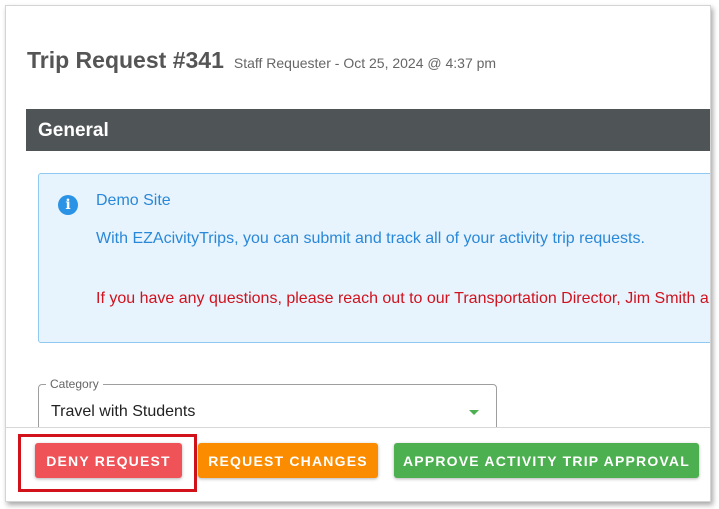  I want to click on request-changes-button: REQUEST CHANGES, so click(288, 460).